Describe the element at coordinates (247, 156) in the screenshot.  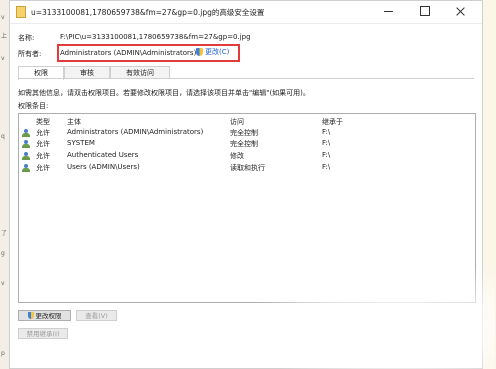
I see `table-row: 允许 Authenticated Users 修改 F:\` at that location.